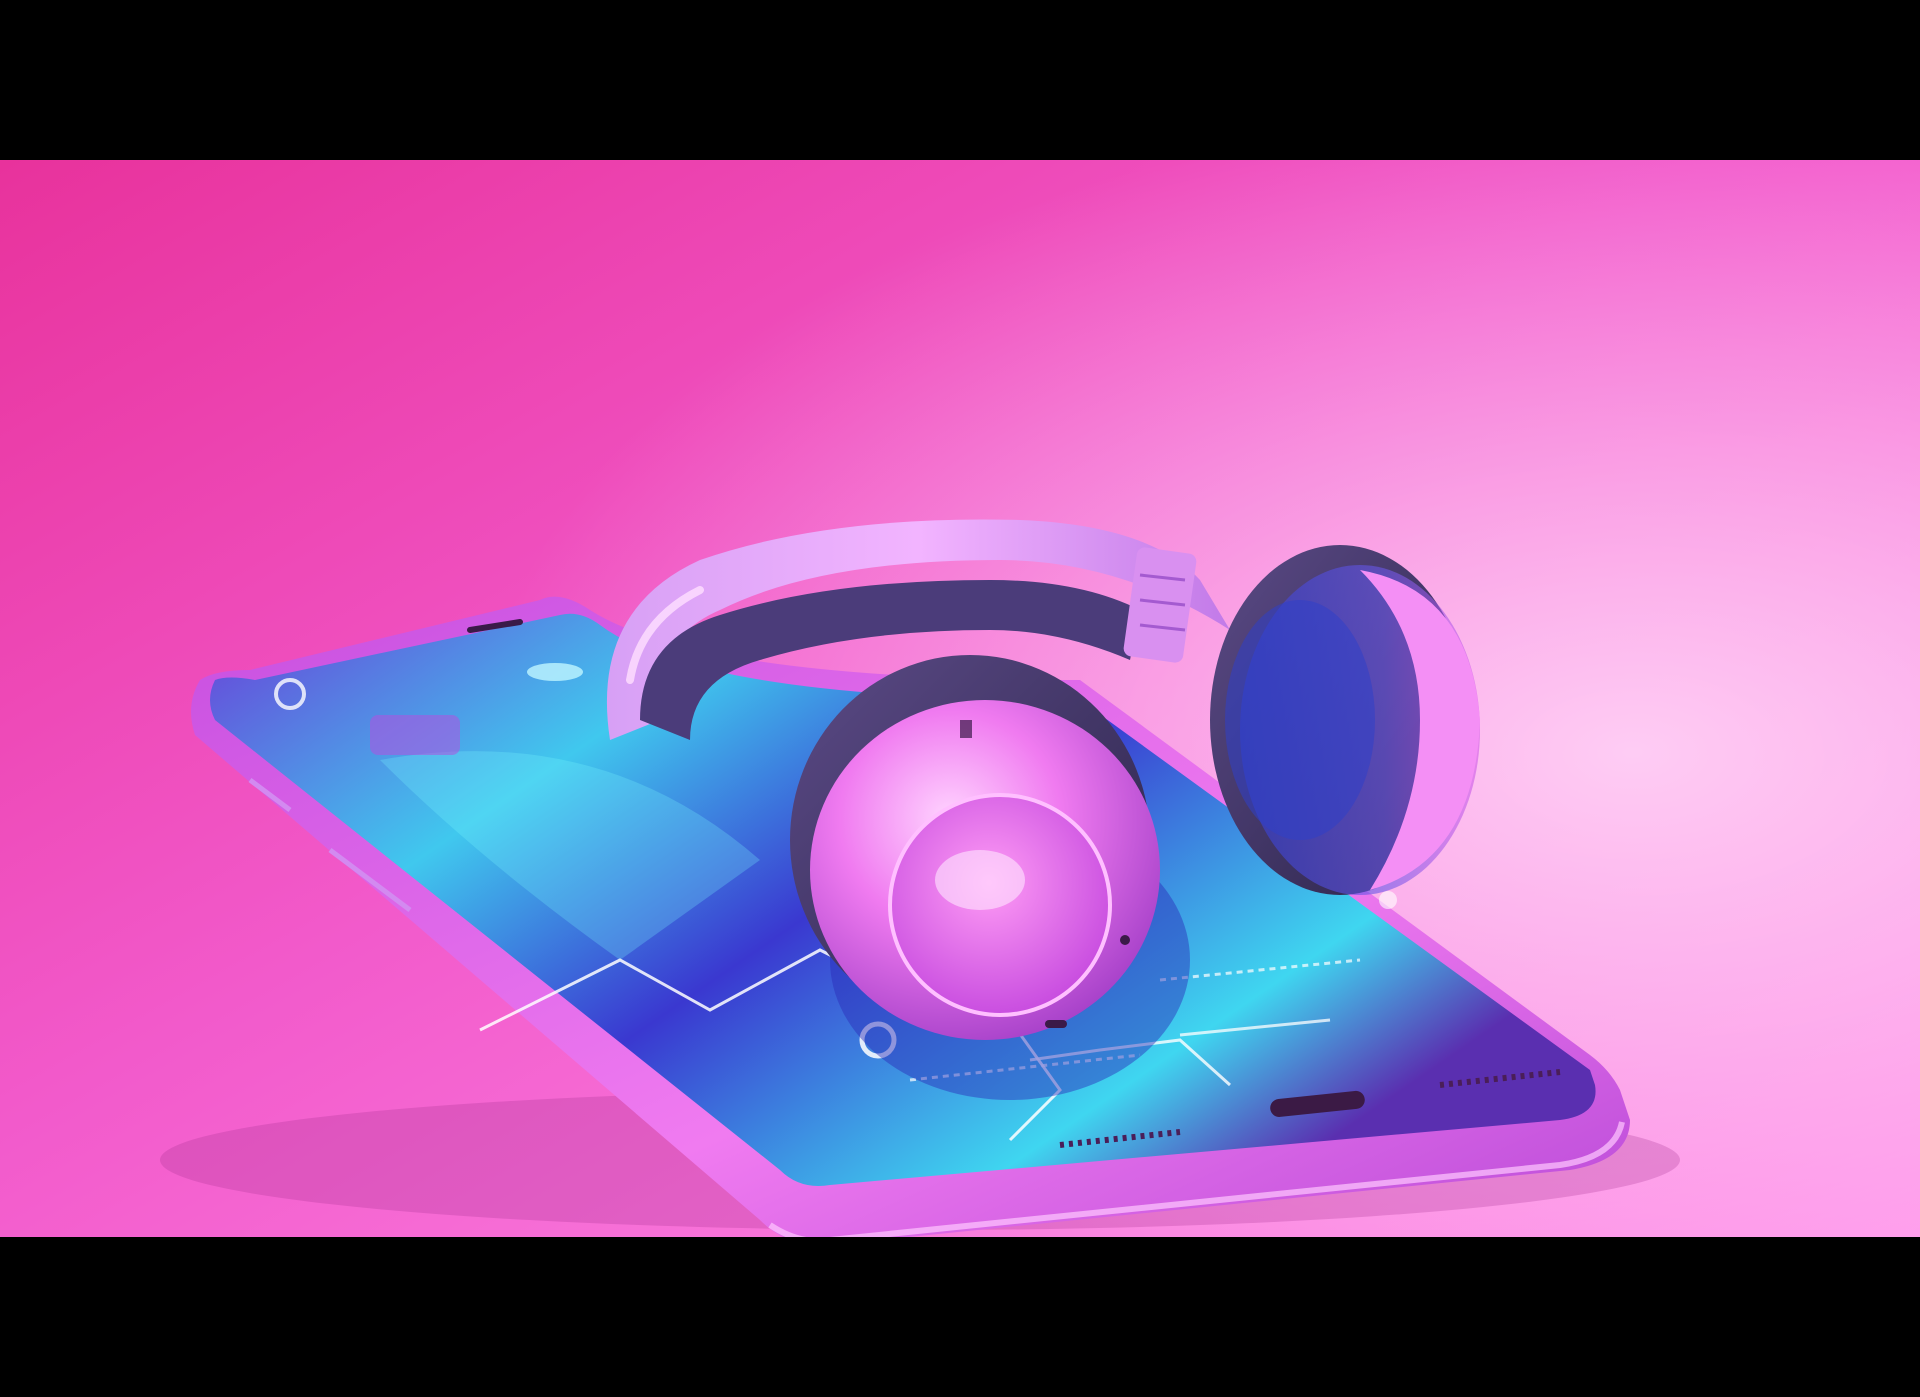 The image size is (1920, 1397). I want to click on letterbox-top, so click(960, 80).